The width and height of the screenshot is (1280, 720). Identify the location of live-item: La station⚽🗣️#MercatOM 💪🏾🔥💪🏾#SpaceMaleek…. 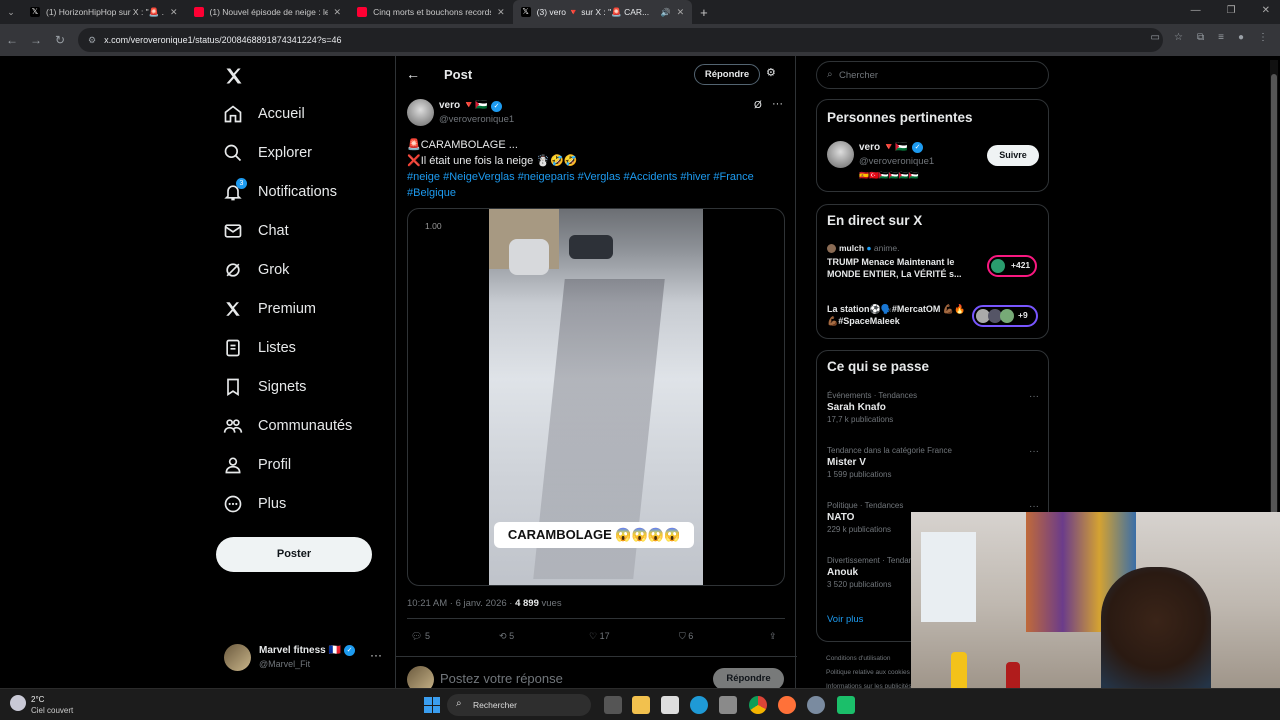
(933, 318).